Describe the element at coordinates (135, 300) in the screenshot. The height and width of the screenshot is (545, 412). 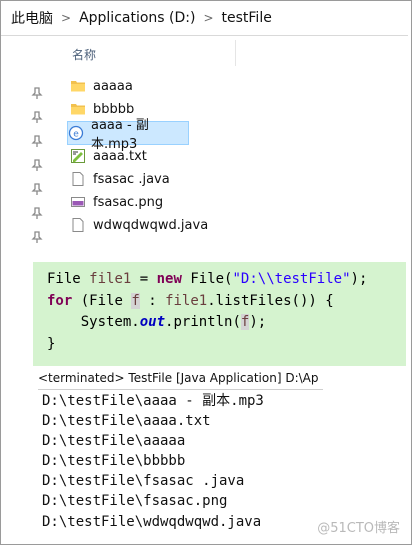
I see `code-variable-highlighted: f` at that location.